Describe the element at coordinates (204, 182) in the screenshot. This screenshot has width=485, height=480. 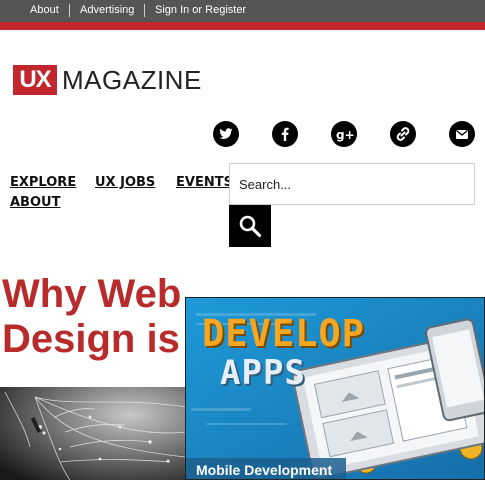
I see `nav-events: EVENTS` at that location.